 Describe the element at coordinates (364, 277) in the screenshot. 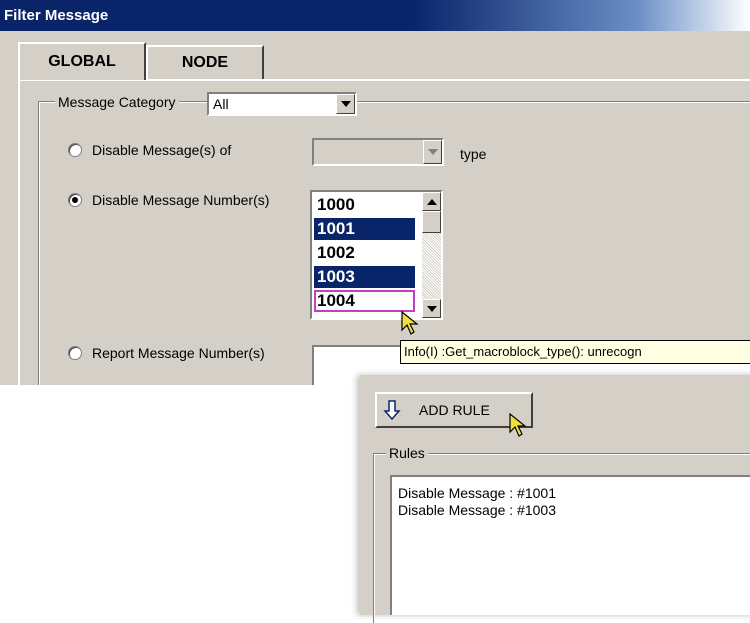

I see `list-item: 1003` at that location.